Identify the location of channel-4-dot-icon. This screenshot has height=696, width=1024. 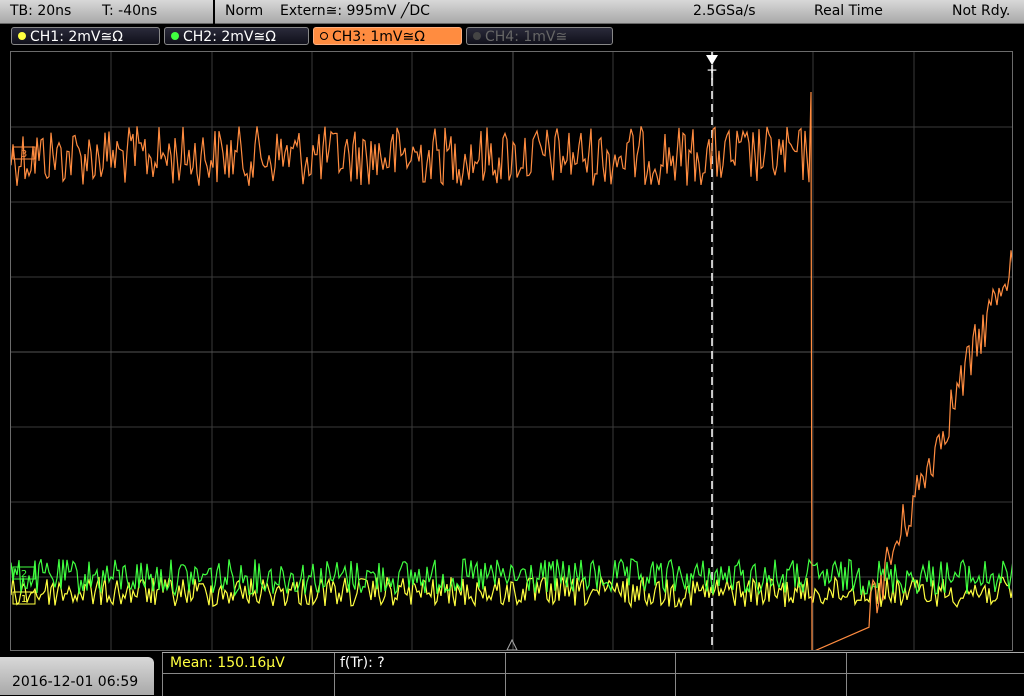
(477, 36).